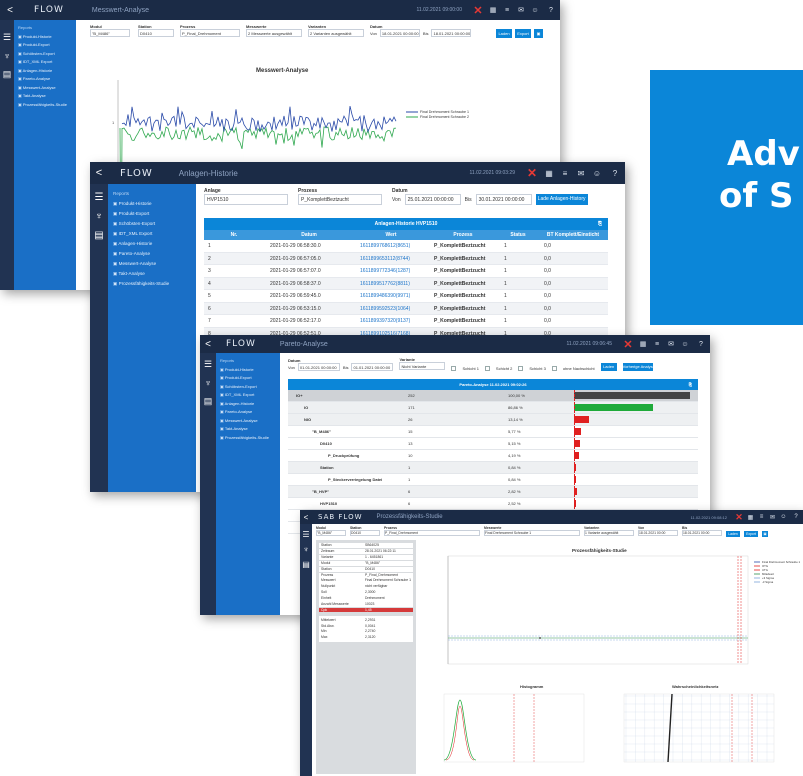  What do you see at coordinates (391, 321) in the screenshot?
I see `cell-wert: 1611899397320(9137)` at bounding box center [391, 321].